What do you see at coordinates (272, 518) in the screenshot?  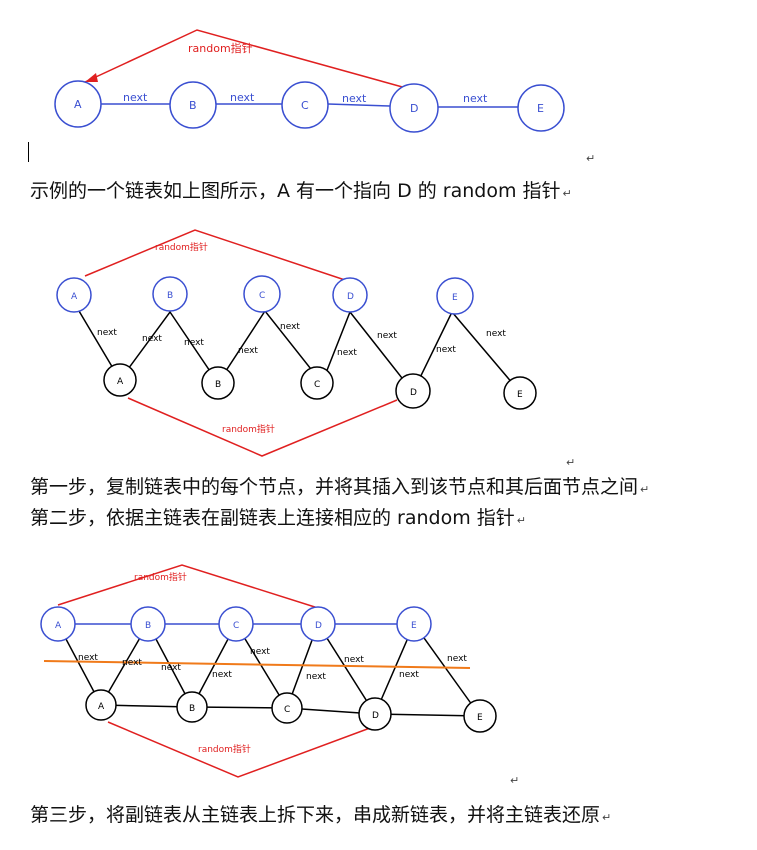 I see `caption-text: 第二步，依据主链表在副链表上连接相应的 random 指针` at bounding box center [272, 518].